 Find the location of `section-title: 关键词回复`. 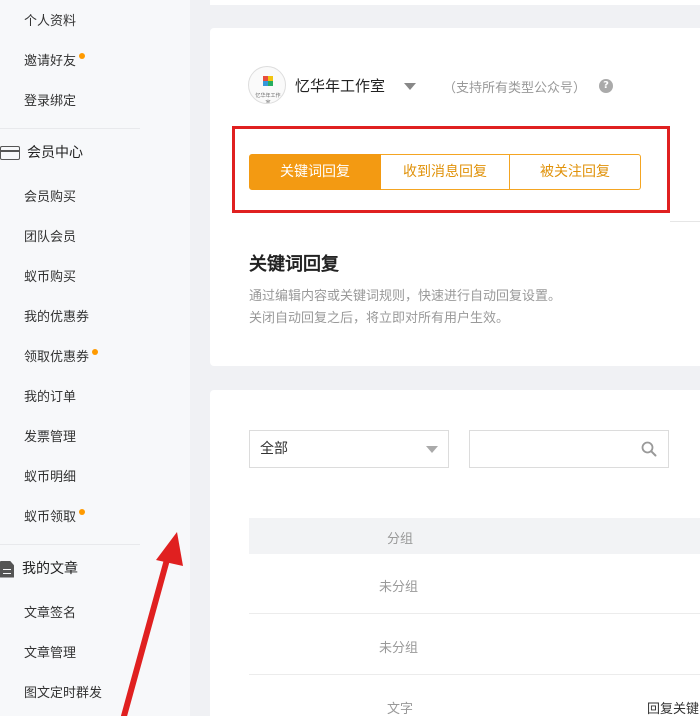

section-title: 关键词回复 is located at coordinates (294, 264).